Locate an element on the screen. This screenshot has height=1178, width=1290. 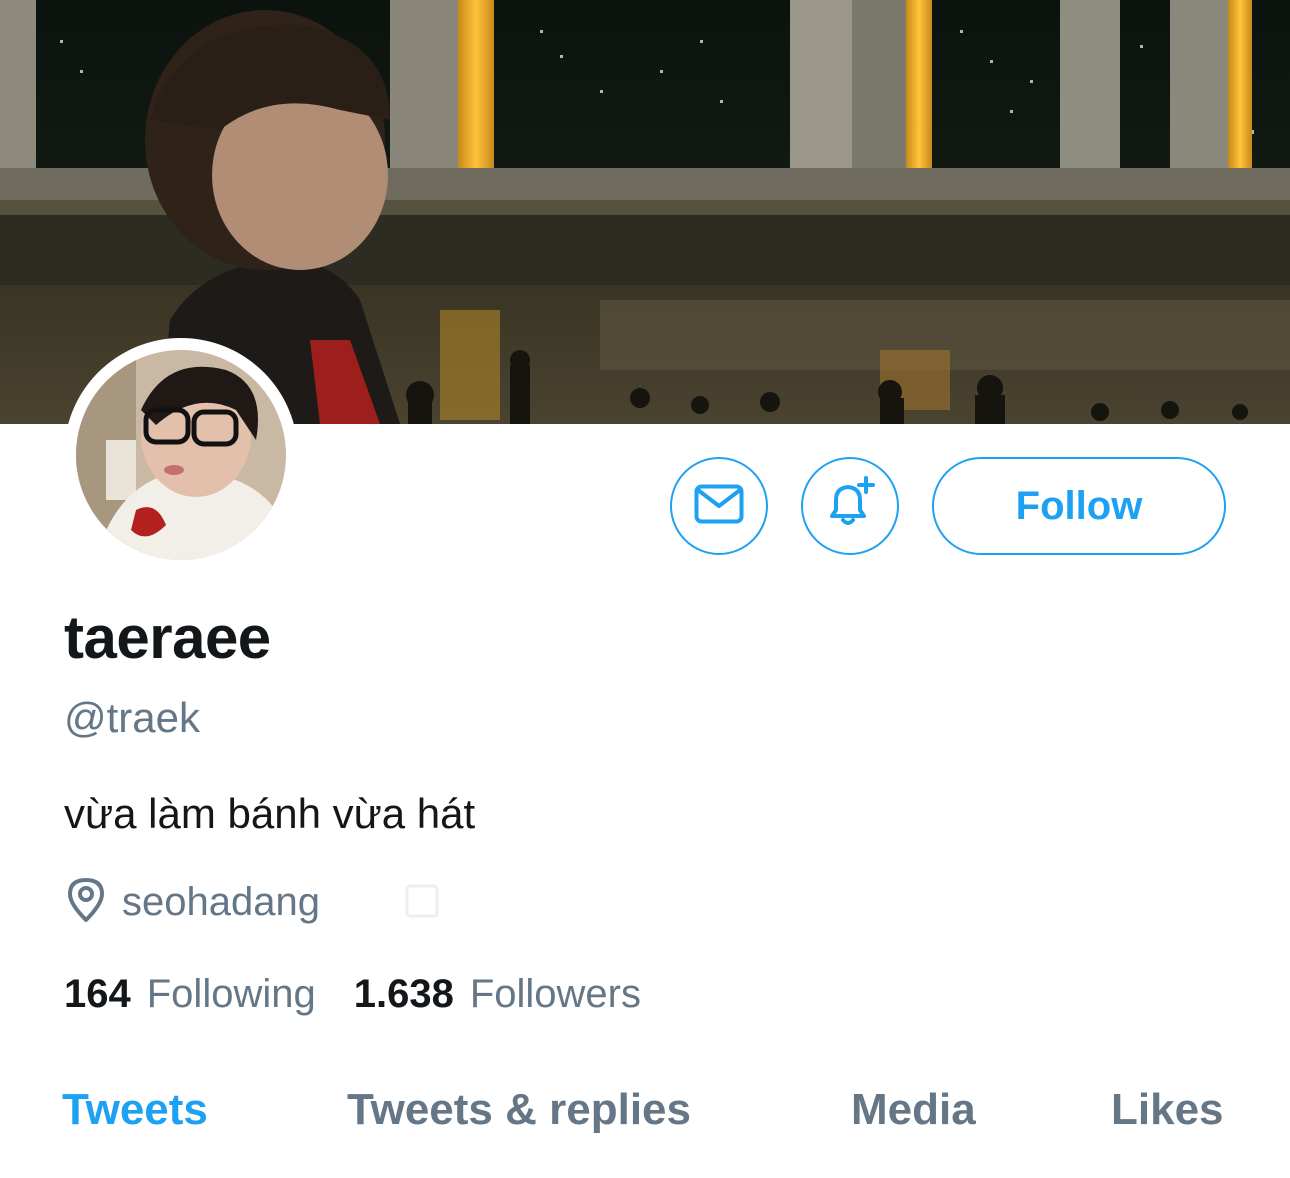
notifications-button is located at coordinates (850, 506).